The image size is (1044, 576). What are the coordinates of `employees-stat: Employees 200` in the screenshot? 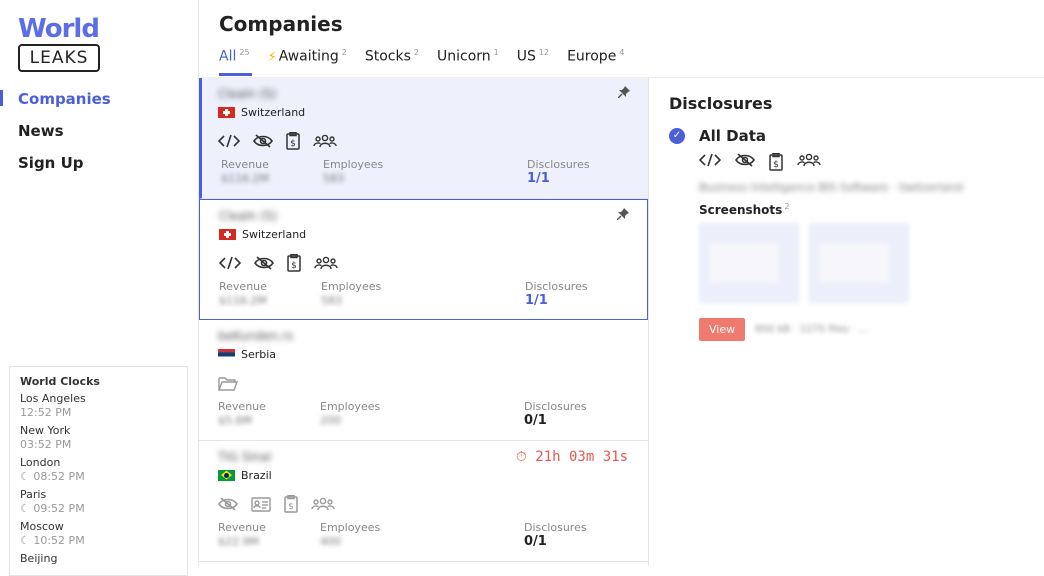 It's located at (350, 414).